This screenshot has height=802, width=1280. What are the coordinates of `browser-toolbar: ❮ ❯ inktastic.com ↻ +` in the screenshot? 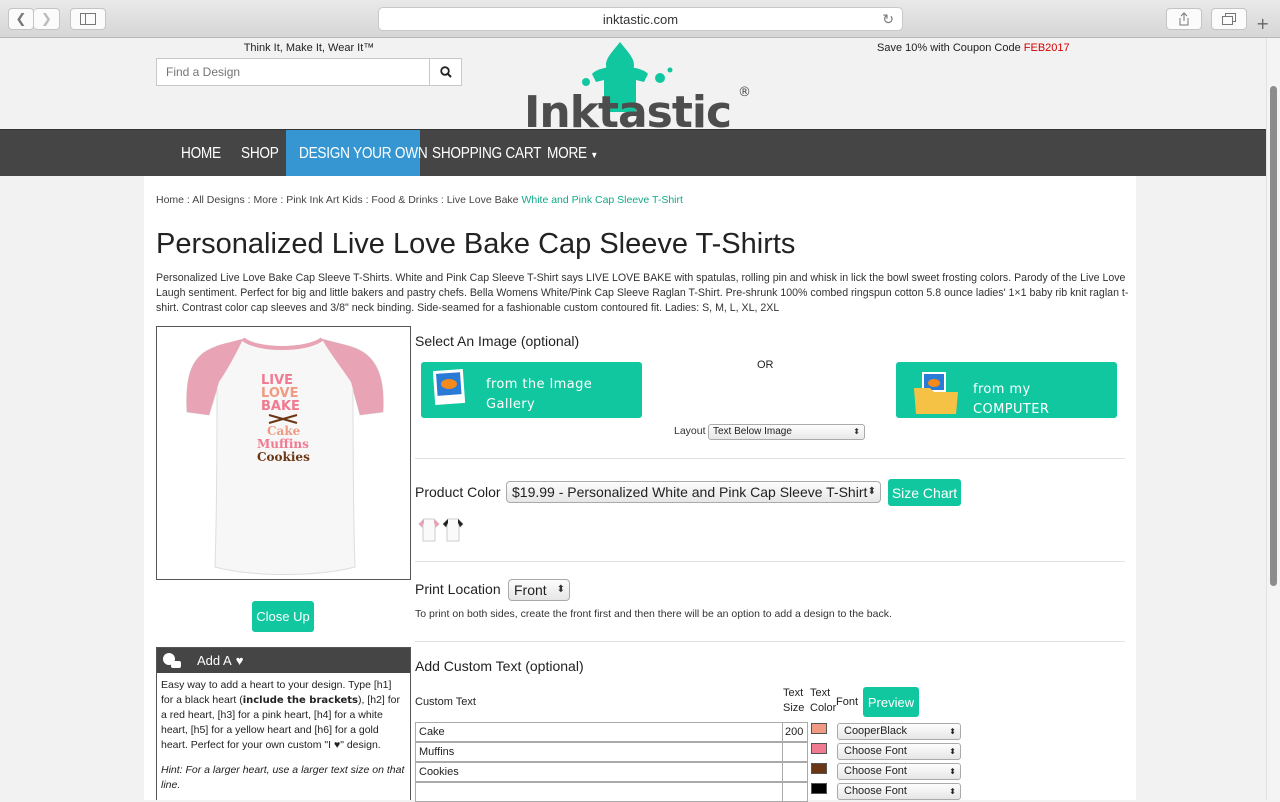 It's located at (640, 19).